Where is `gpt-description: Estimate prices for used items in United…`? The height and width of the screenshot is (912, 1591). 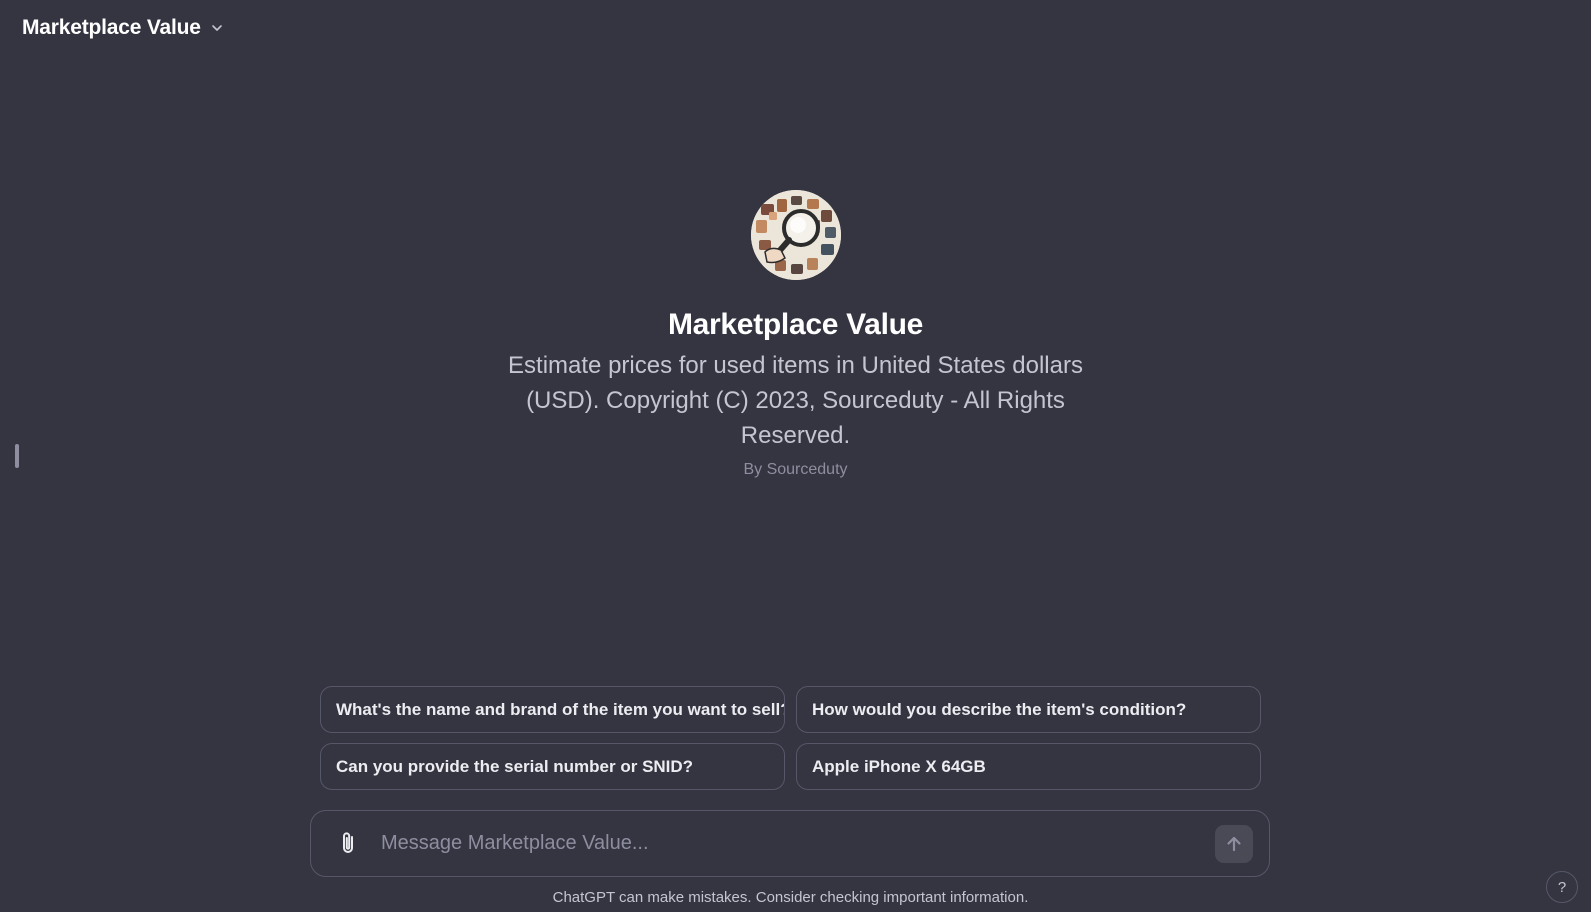
gpt-description: Estimate prices for used items in United… is located at coordinates (795, 400).